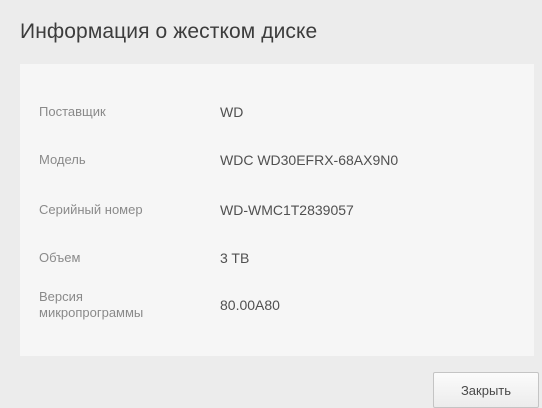 Image resolution: width=542 pixels, height=408 pixels. I want to click on close-button: Закрыть, so click(486, 390).